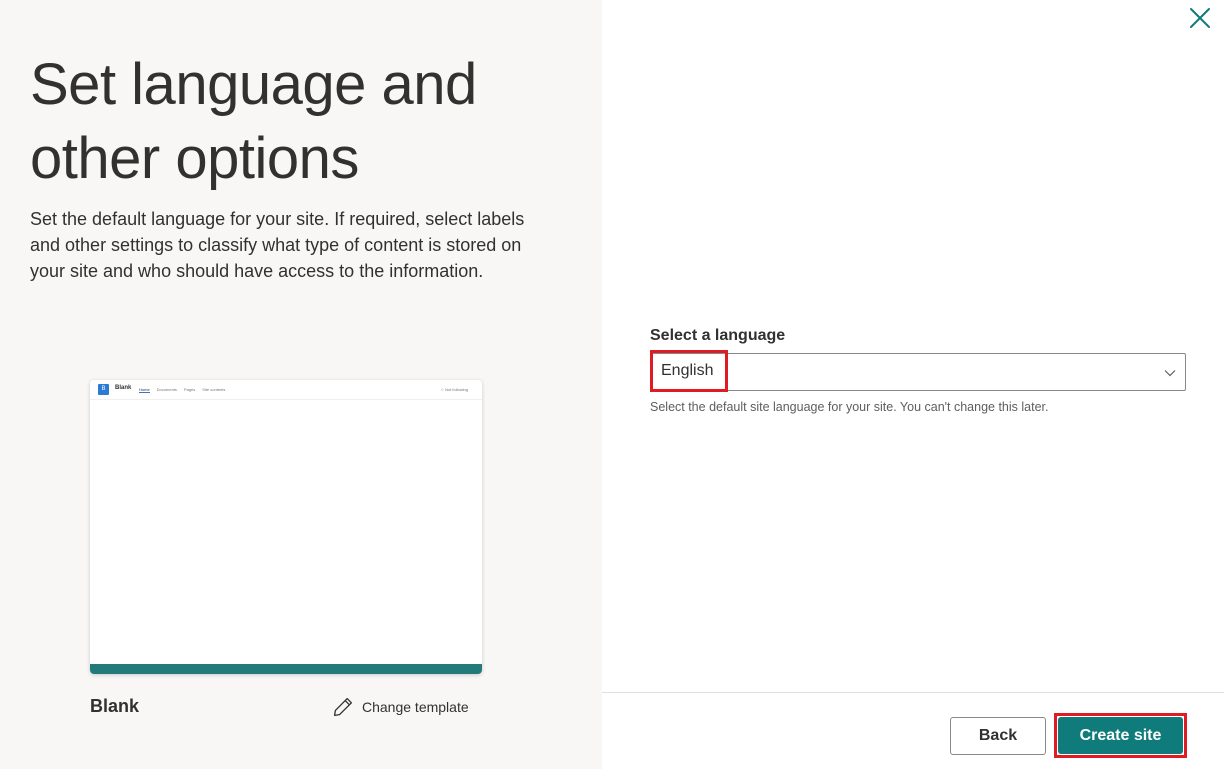 This screenshot has width=1224, height=769. What do you see at coordinates (1200, 18) in the screenshot?
I see `close-icon` at bounding box center [1200, 18].